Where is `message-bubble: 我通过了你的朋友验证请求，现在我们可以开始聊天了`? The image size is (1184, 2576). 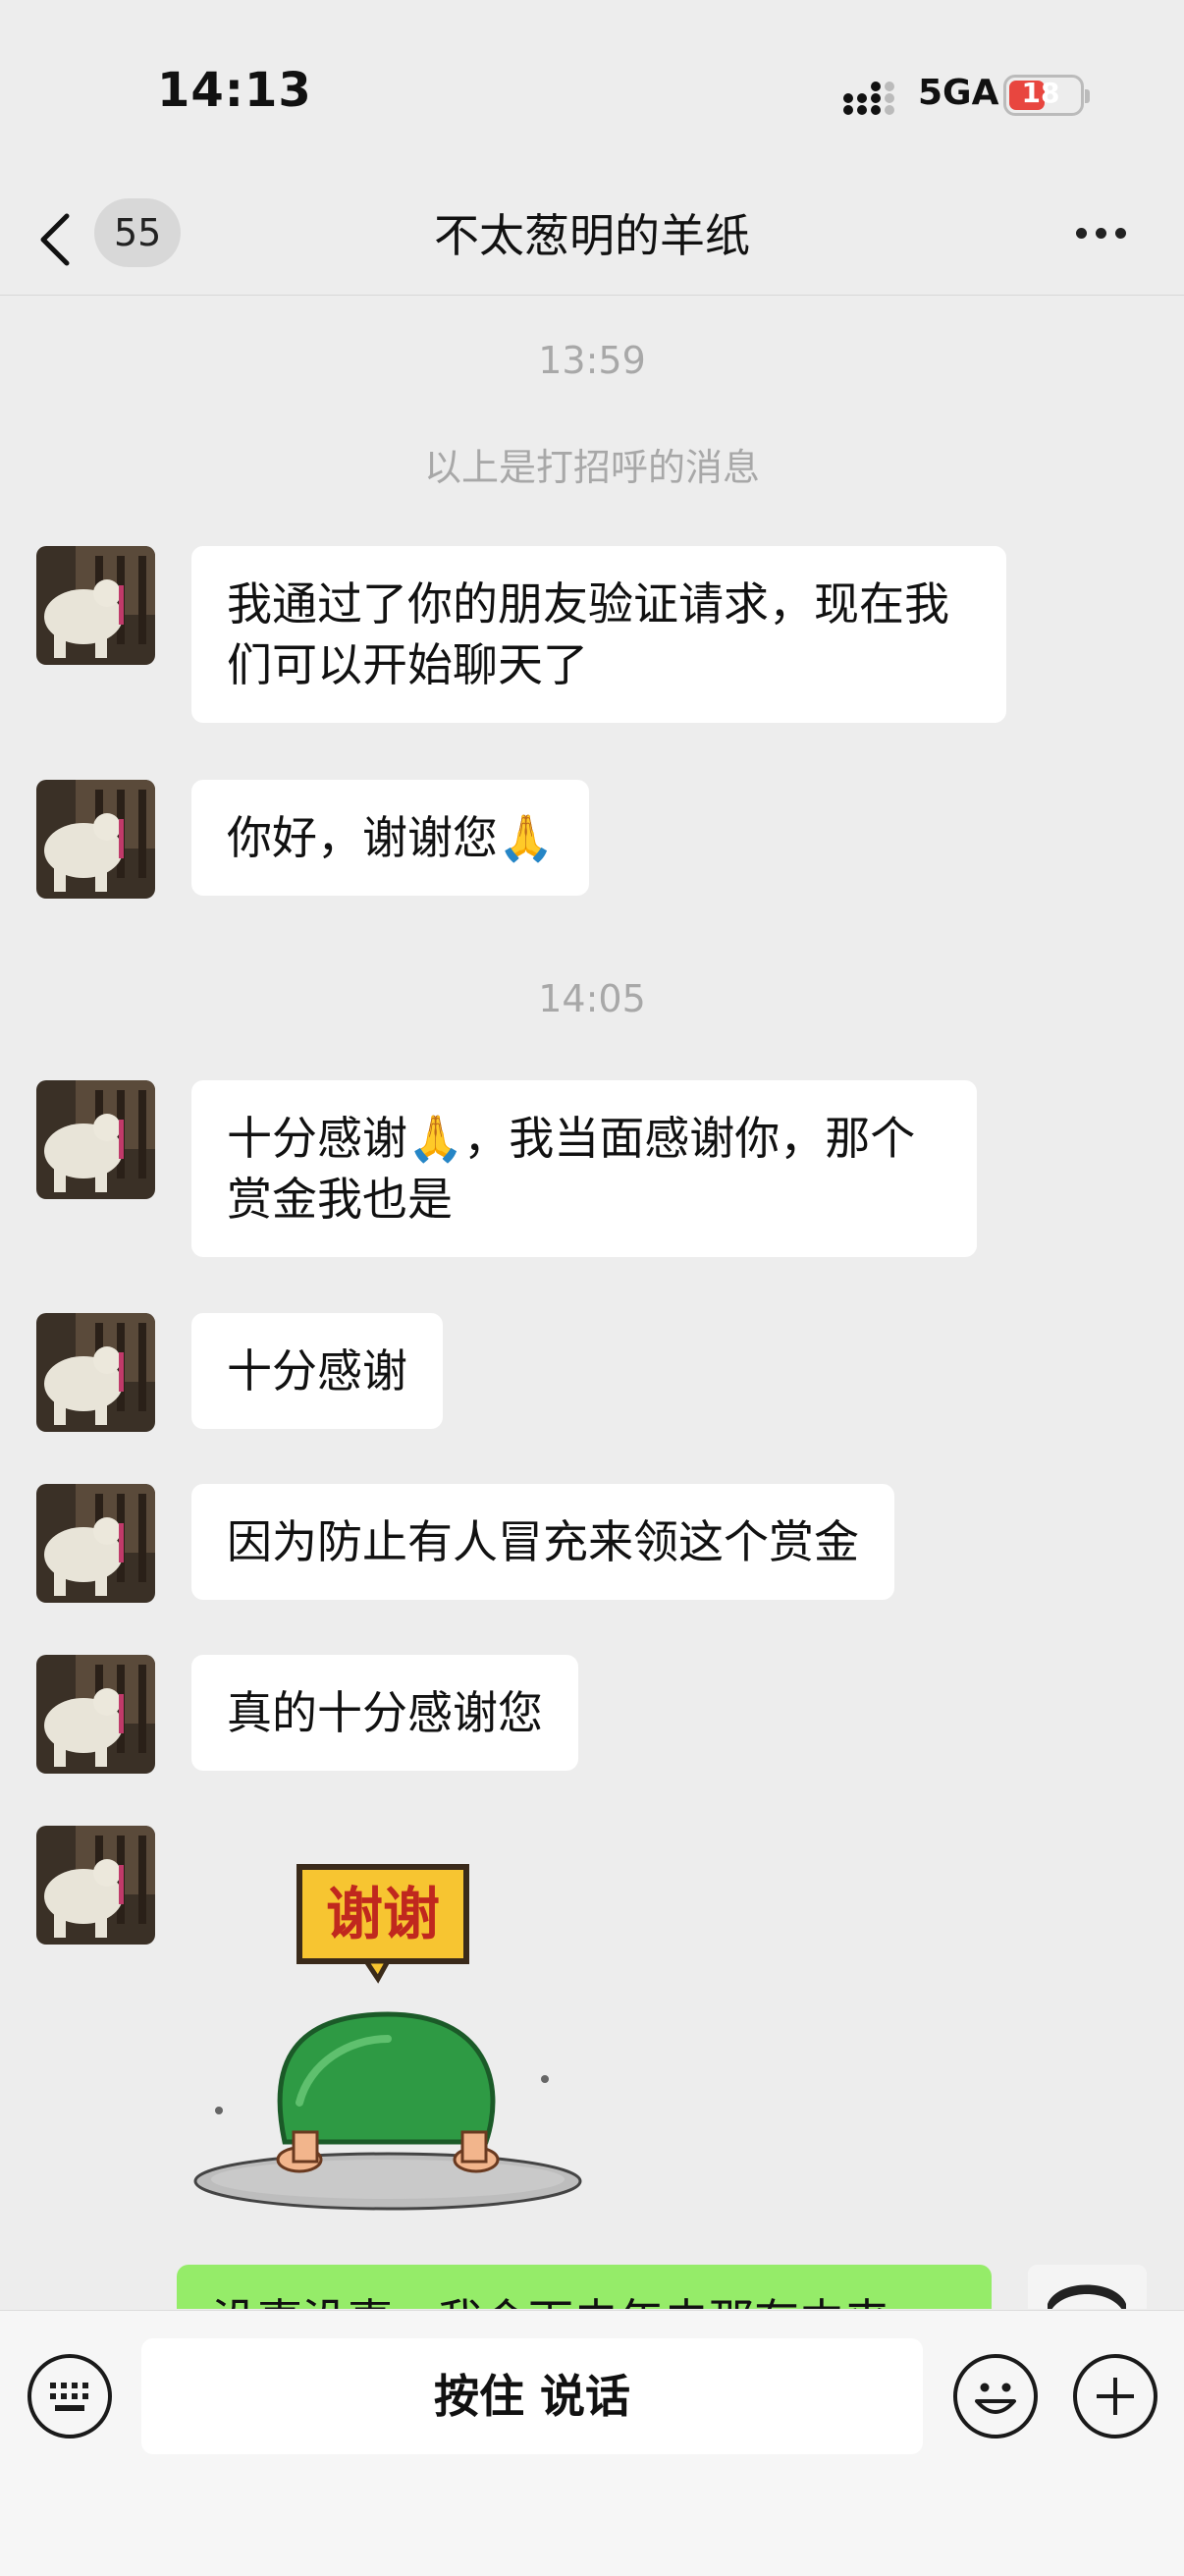
message-bubble: 我通过了你的朋友验证请求，现在我们可以开始聊天了 is located at coordinates (598, 635).